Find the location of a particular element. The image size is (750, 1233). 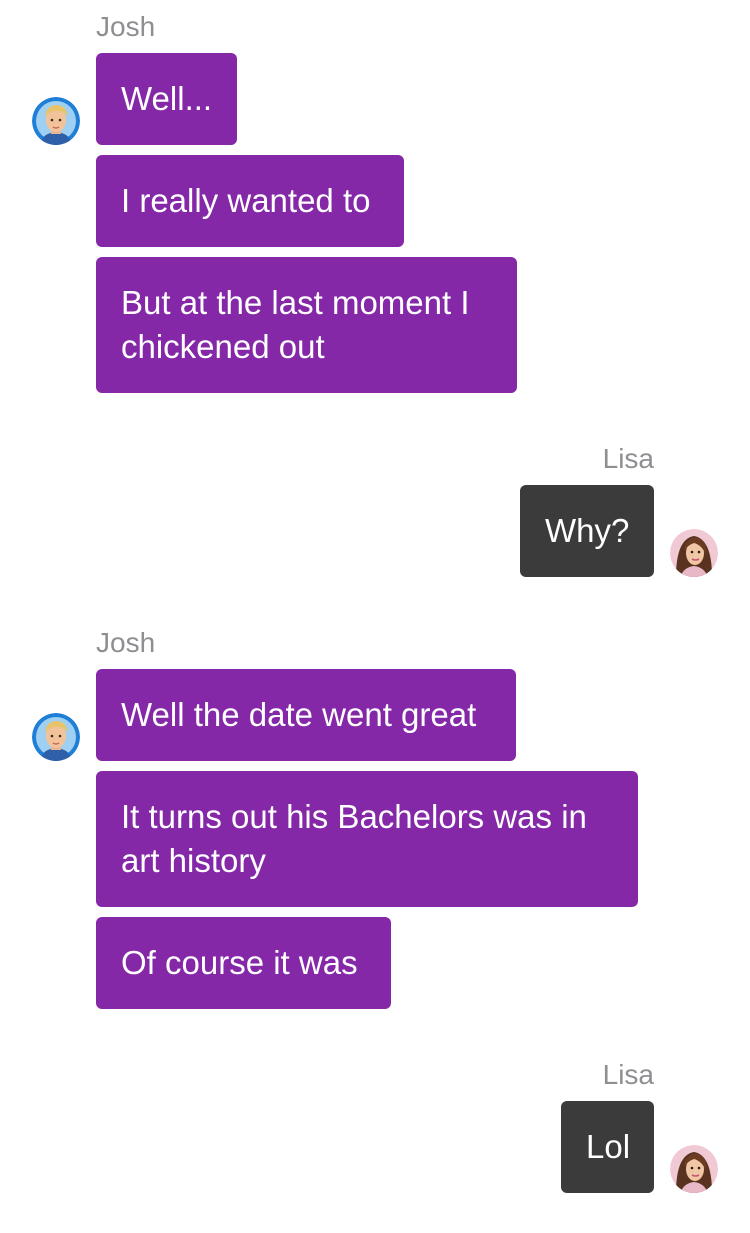

message-text: Lol is located at coordinates (608, 1146).